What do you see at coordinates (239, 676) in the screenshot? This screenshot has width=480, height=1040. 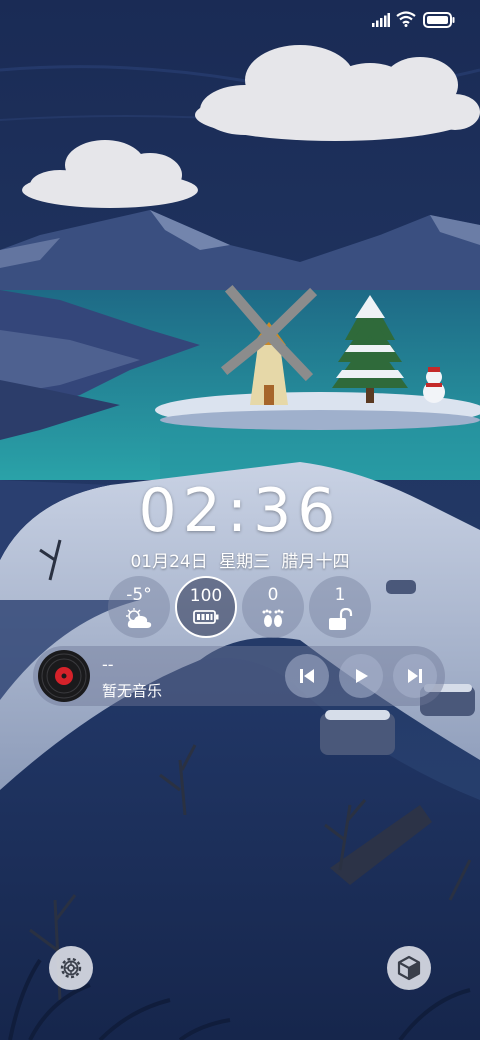 I see `music-player-bar: -- 暂无音乐` at bounding box center [239, 676].